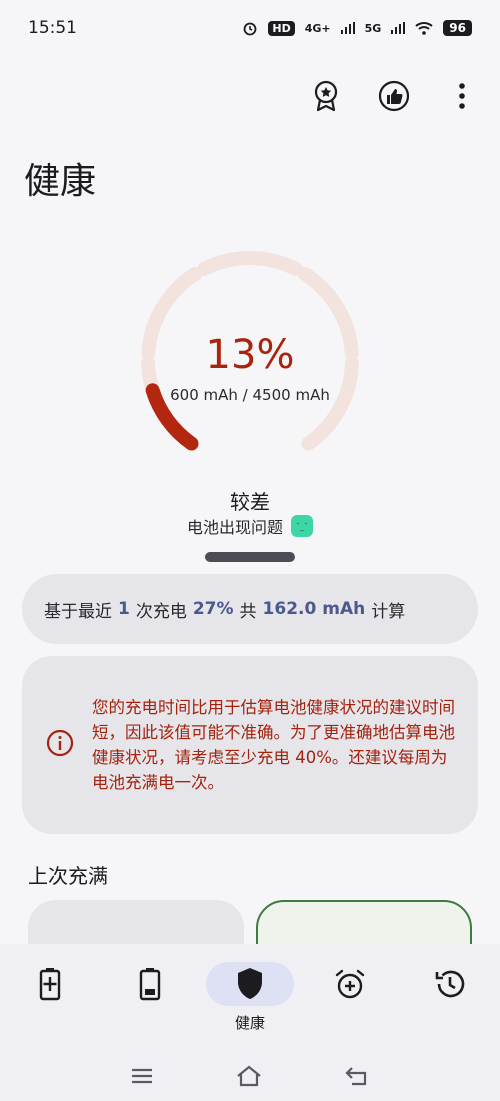 The height and width of the screenshot is (1101, 500). I want to click on battery-charging-icon, so click(50, 984).